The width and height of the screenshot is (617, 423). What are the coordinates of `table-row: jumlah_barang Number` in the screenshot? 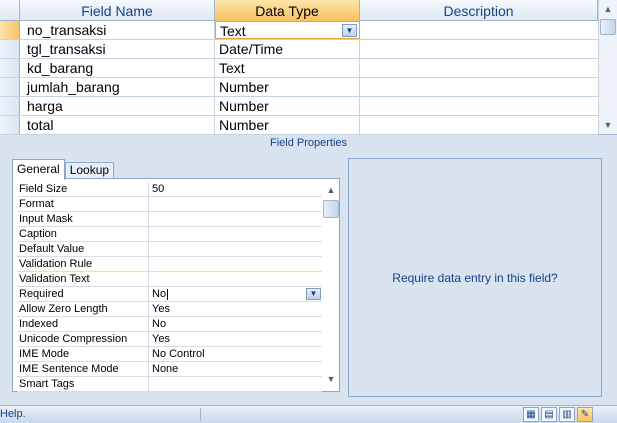 It's located at (299, 87).